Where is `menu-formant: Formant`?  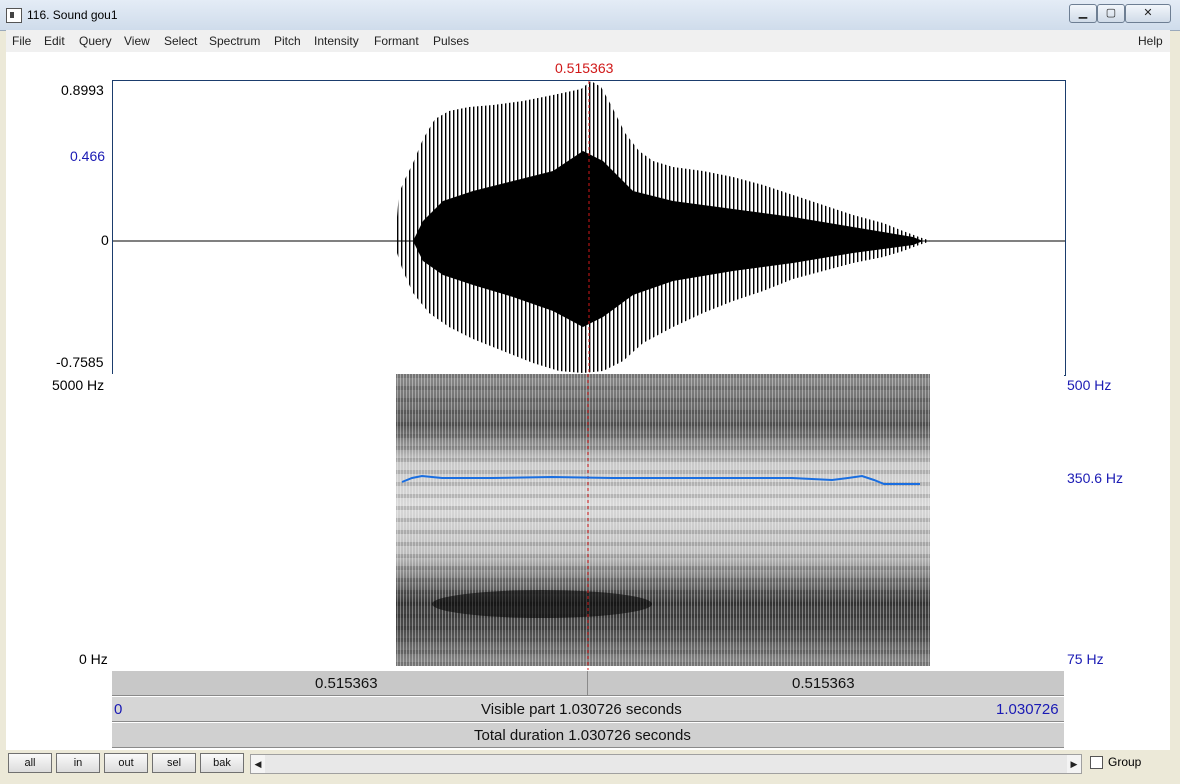
menu-formant: Formant is located at coordinates (396, 41).